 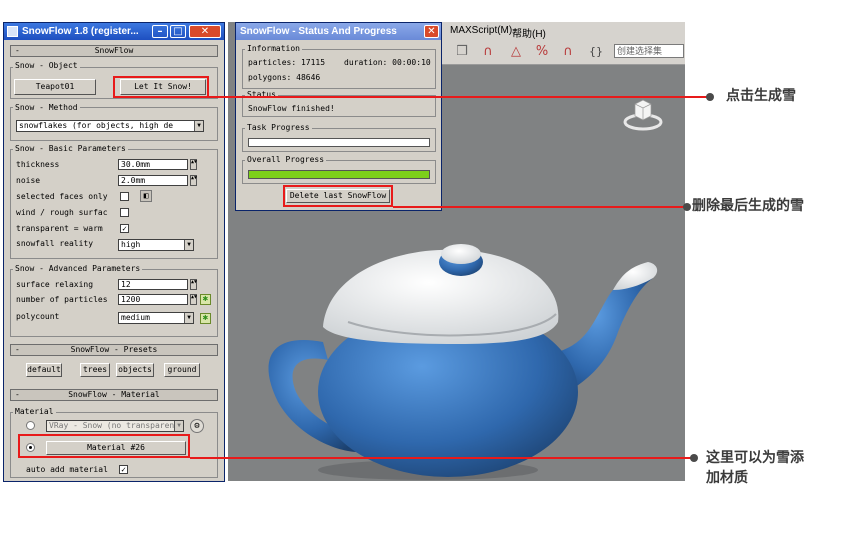 I want to click on relaxing-input: 12, so click(x=153, y=284).